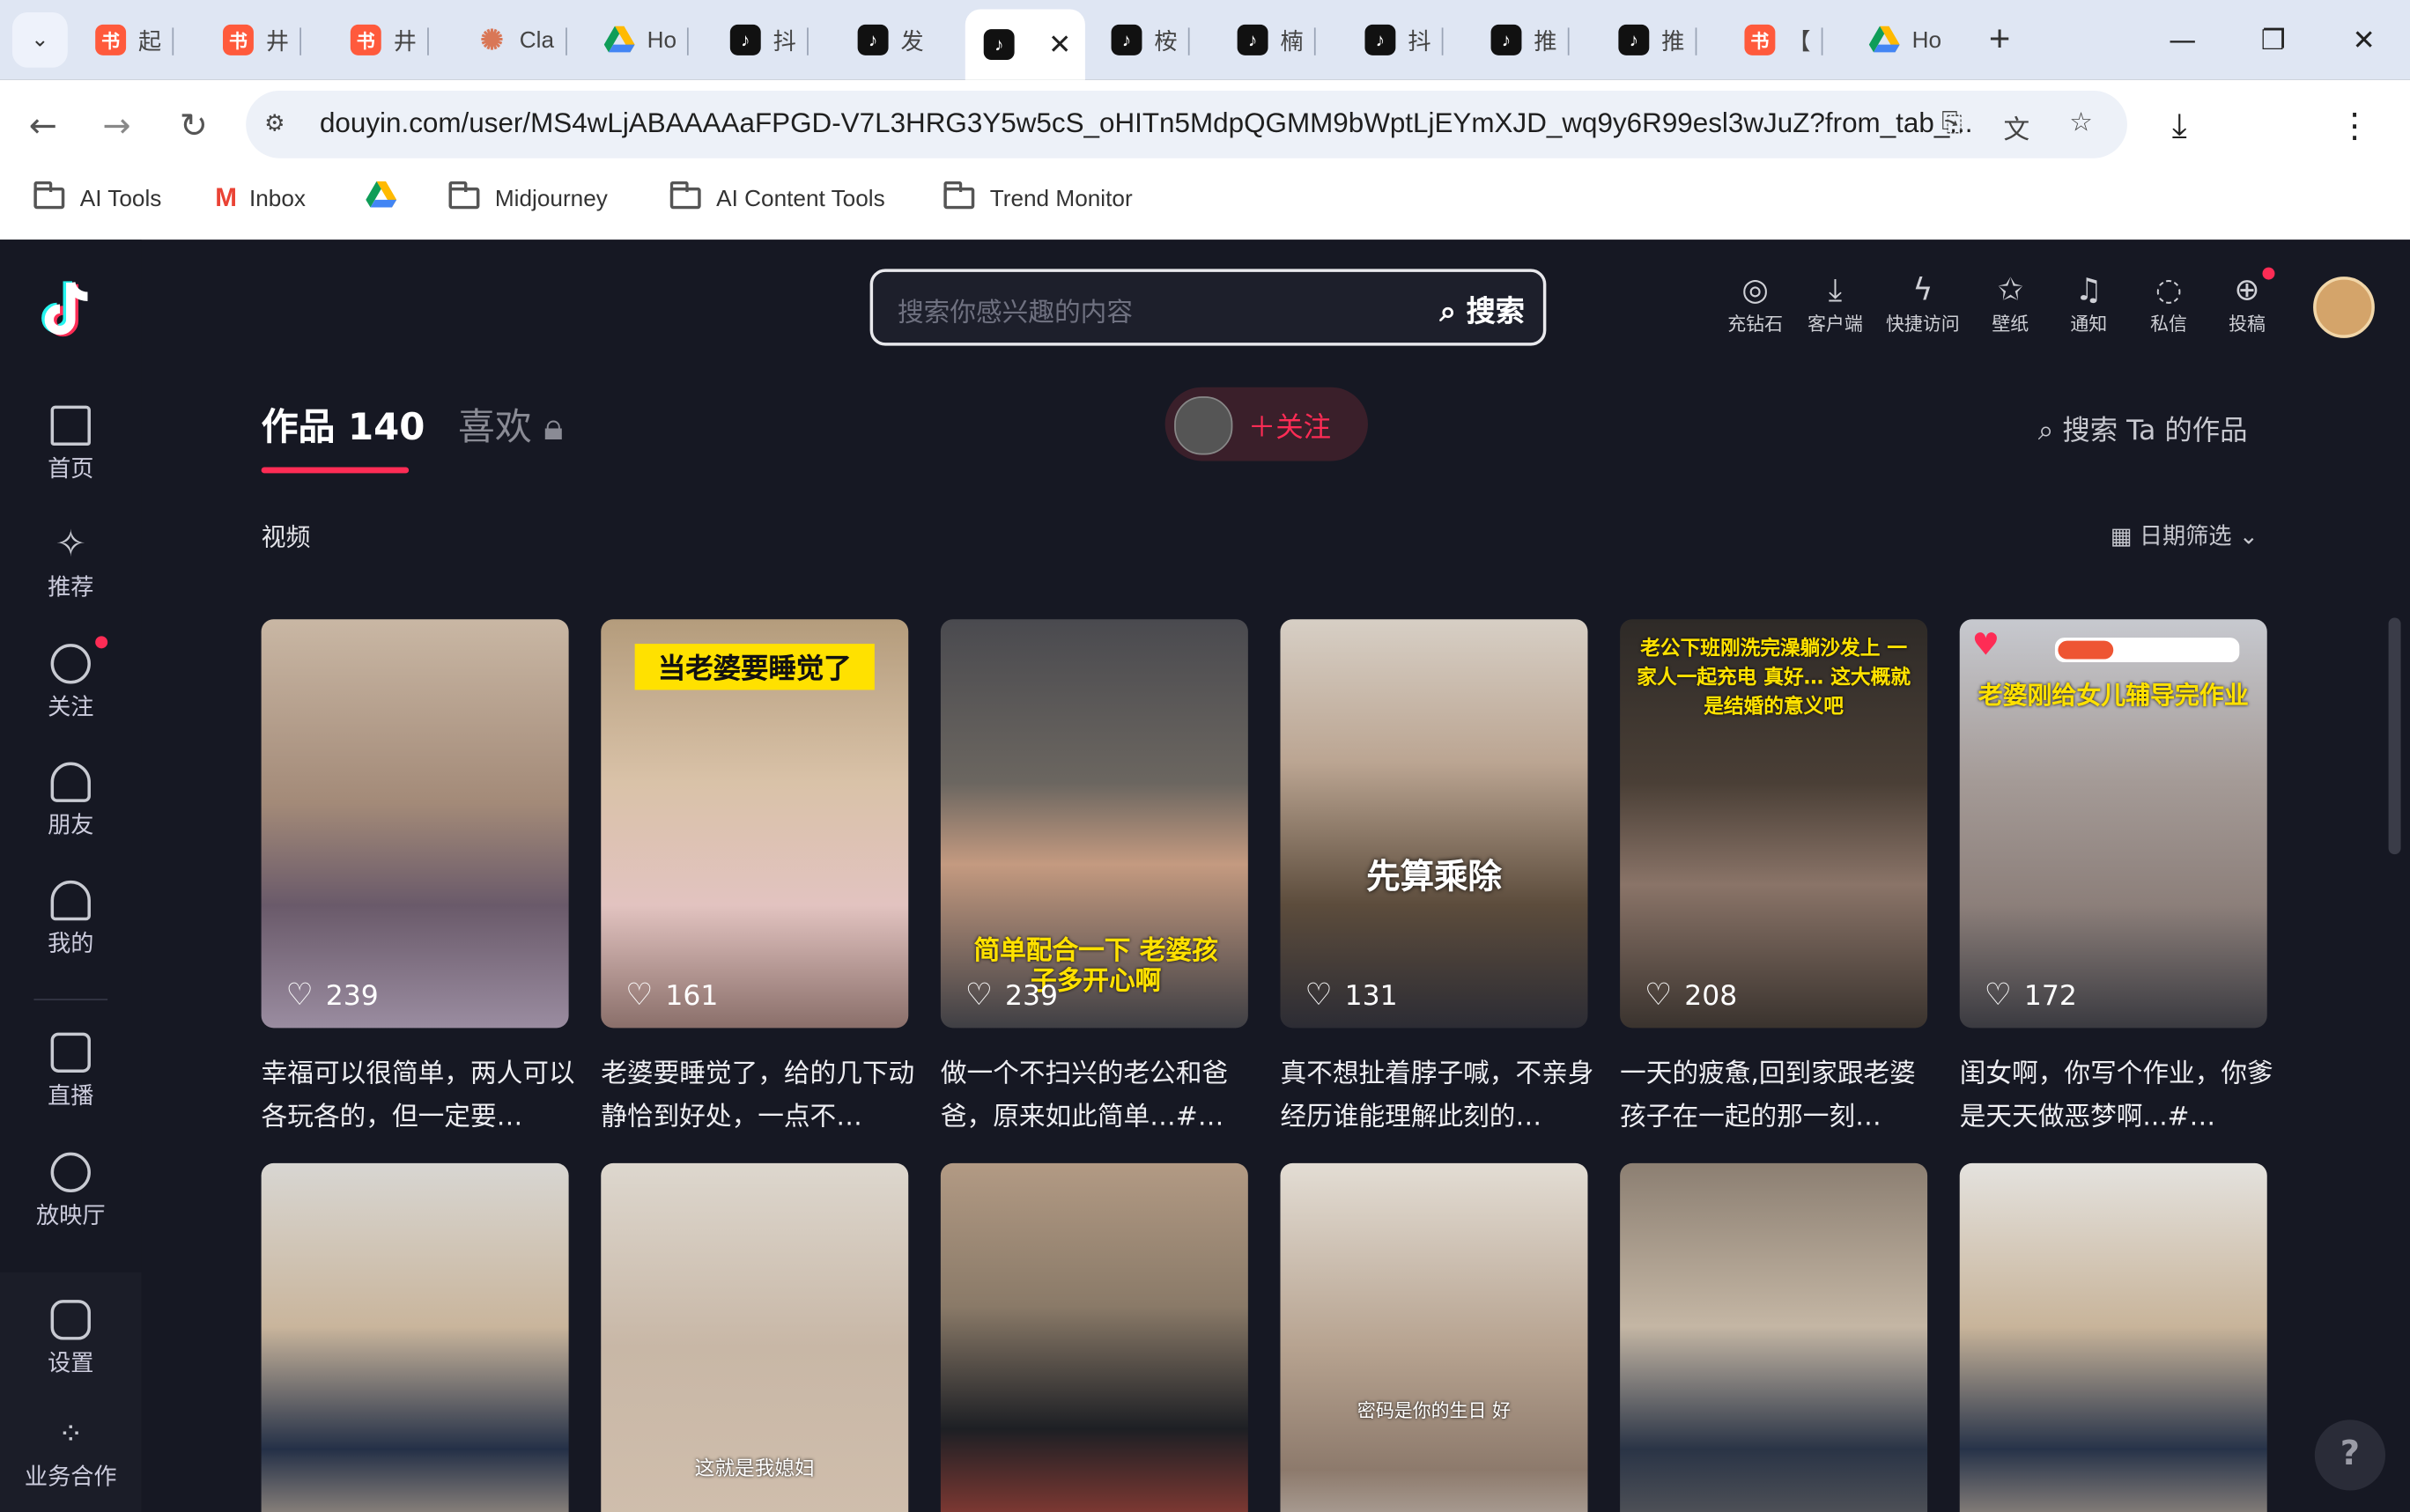 This screenshot has width=2410, height=1512. I want to click on browser-tab-active: ♪ ✕, so click(1025, 44).